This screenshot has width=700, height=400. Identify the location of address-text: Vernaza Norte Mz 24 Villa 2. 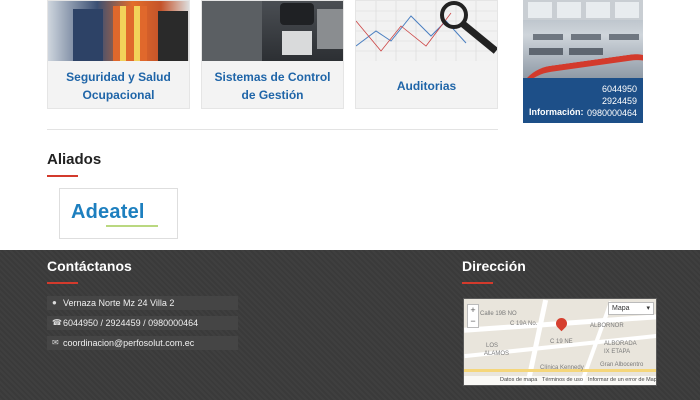
(119, 303).